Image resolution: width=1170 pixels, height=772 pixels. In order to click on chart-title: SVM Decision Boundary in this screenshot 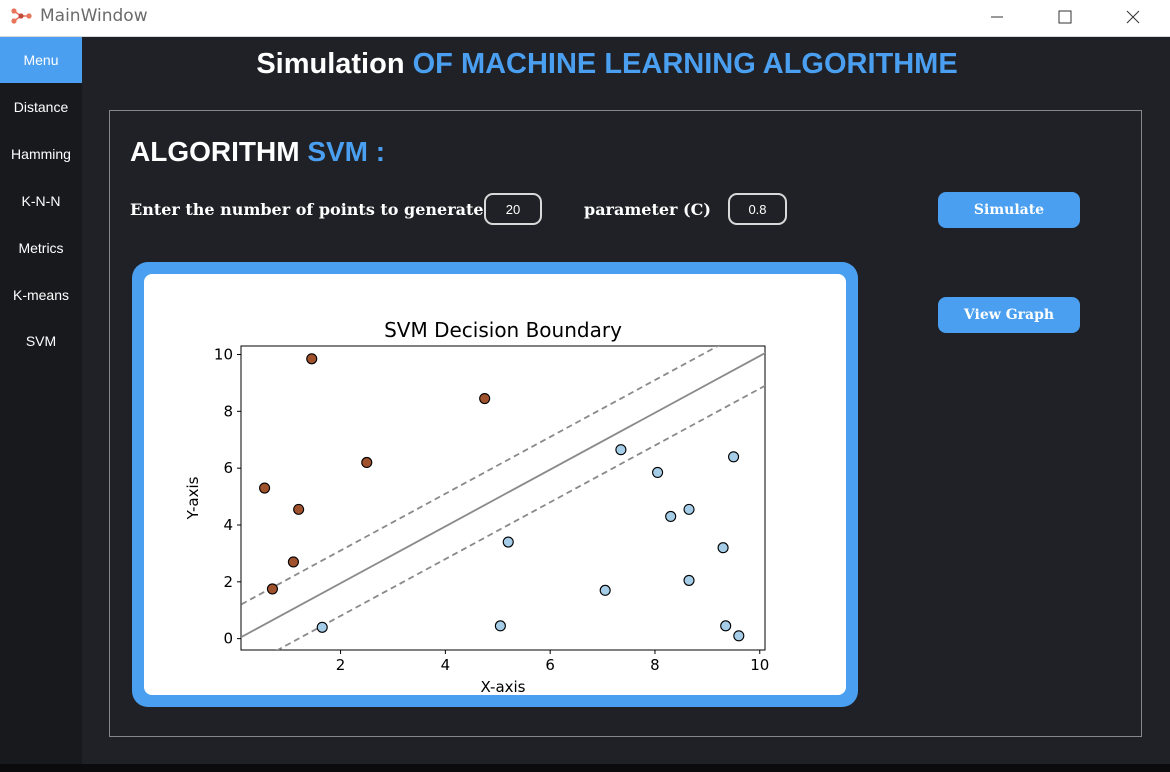, I will do `click(503, 330)`.